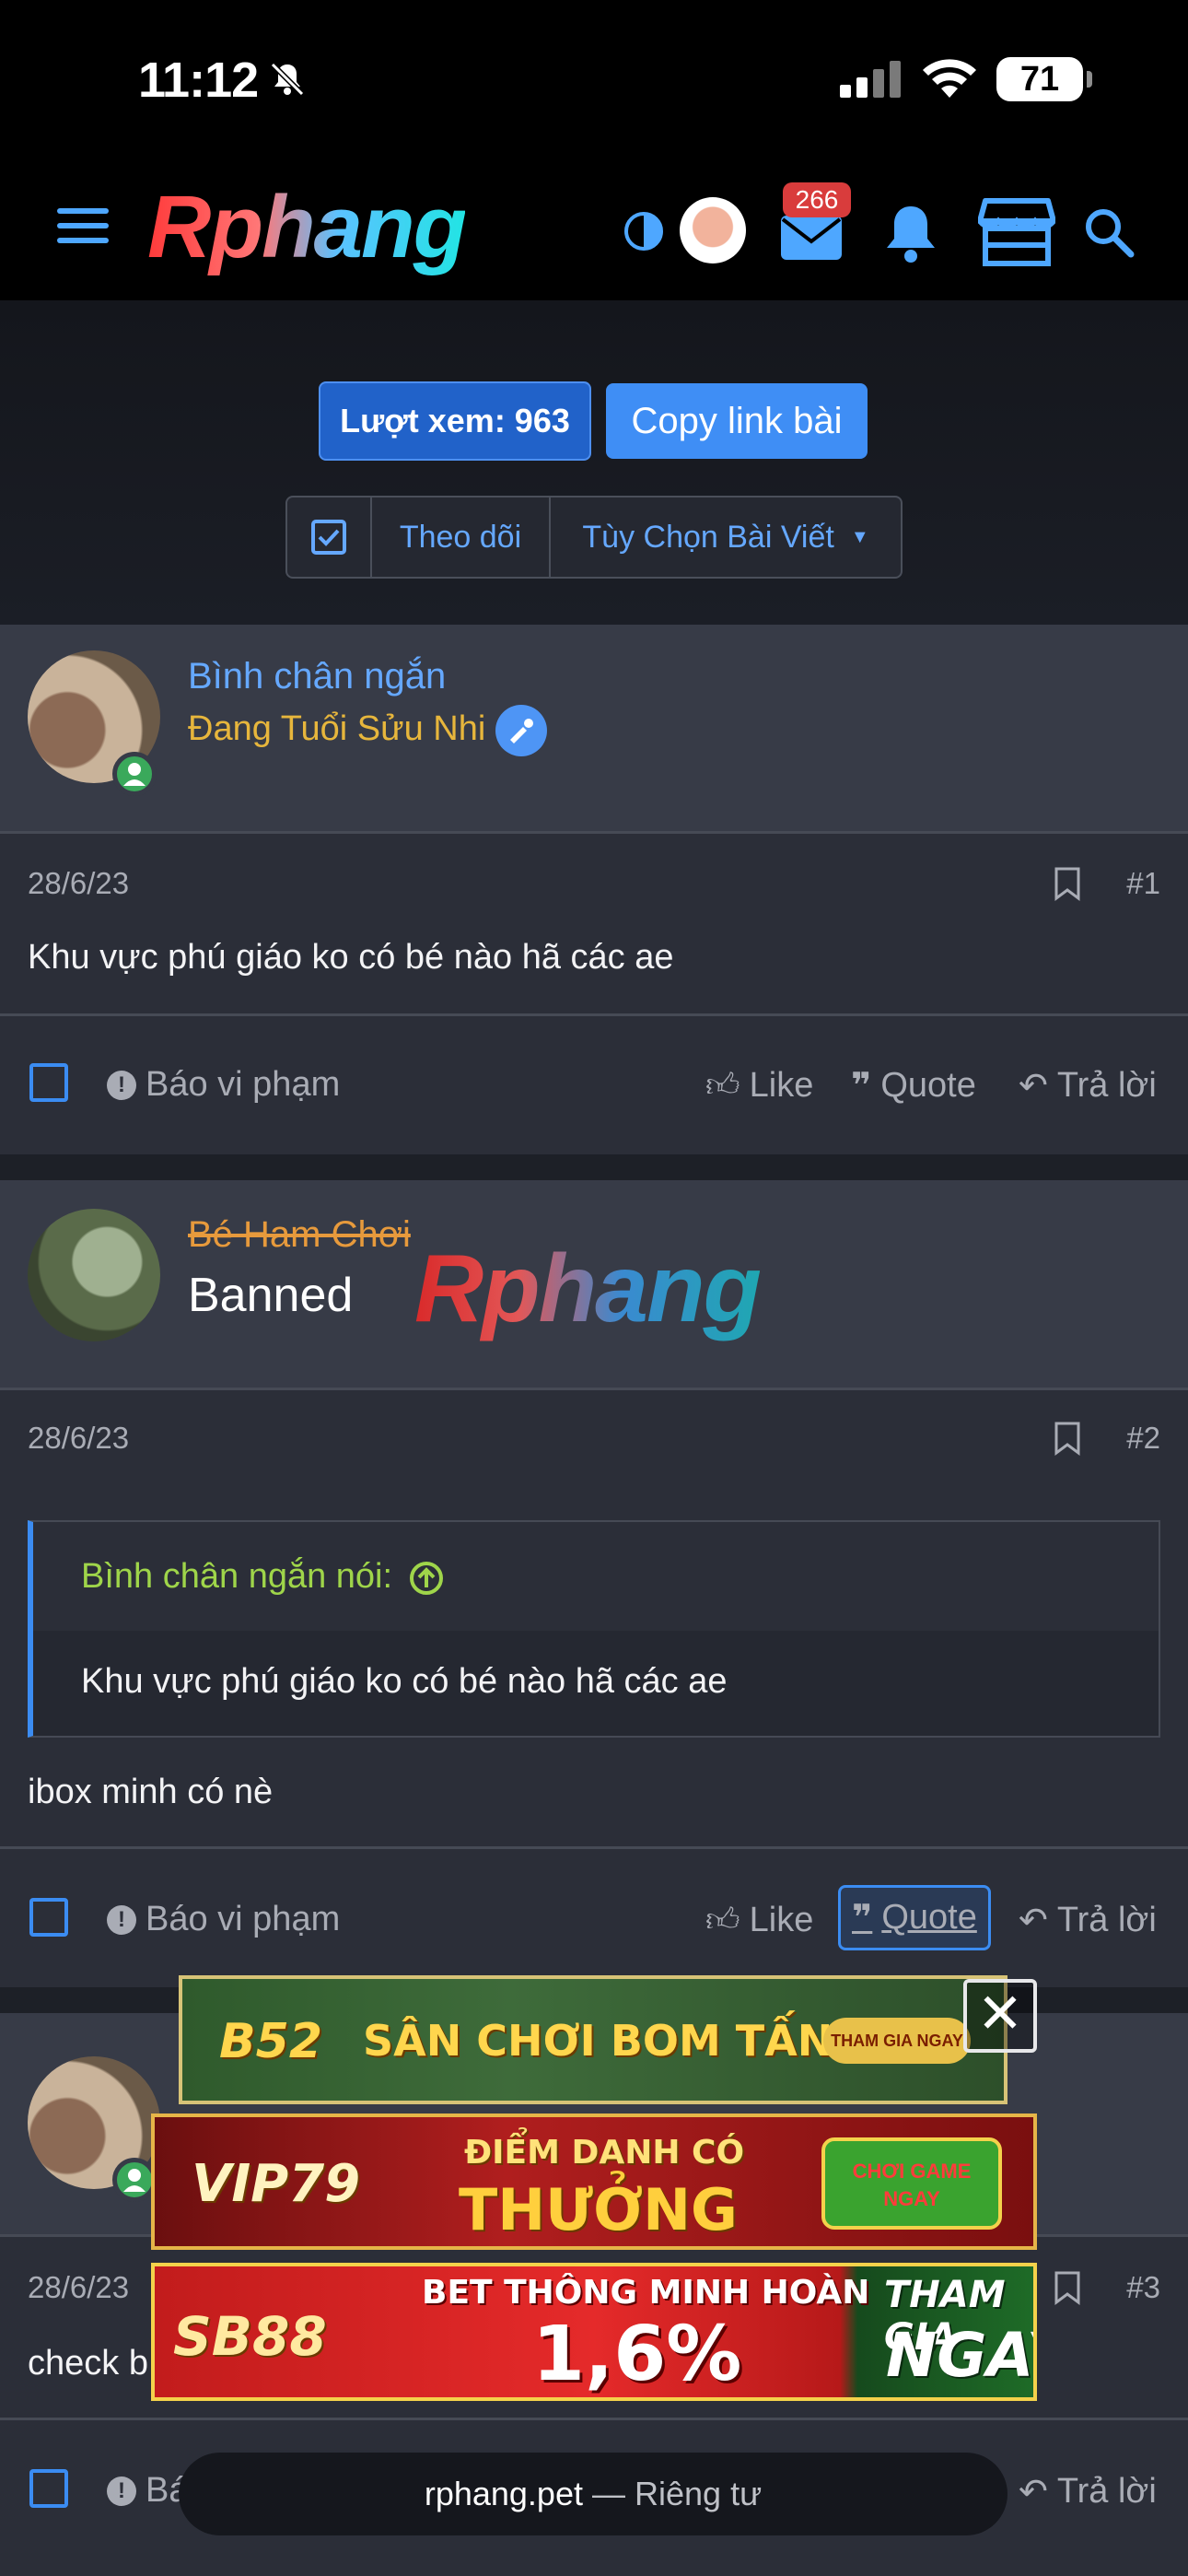  What do you see at coordinates (1143, 883) in the screenshot?
I see `post-1-number: #1` at bounding box center [1143, 883].